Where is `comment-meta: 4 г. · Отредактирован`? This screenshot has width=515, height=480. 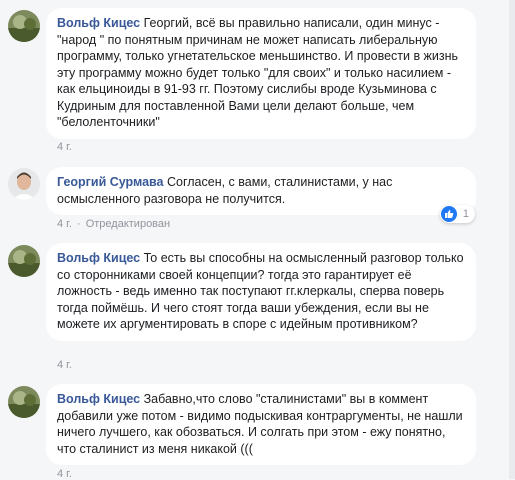
comment-meta: 4 г. · Отредактирован is located at coordinates (113, 224).